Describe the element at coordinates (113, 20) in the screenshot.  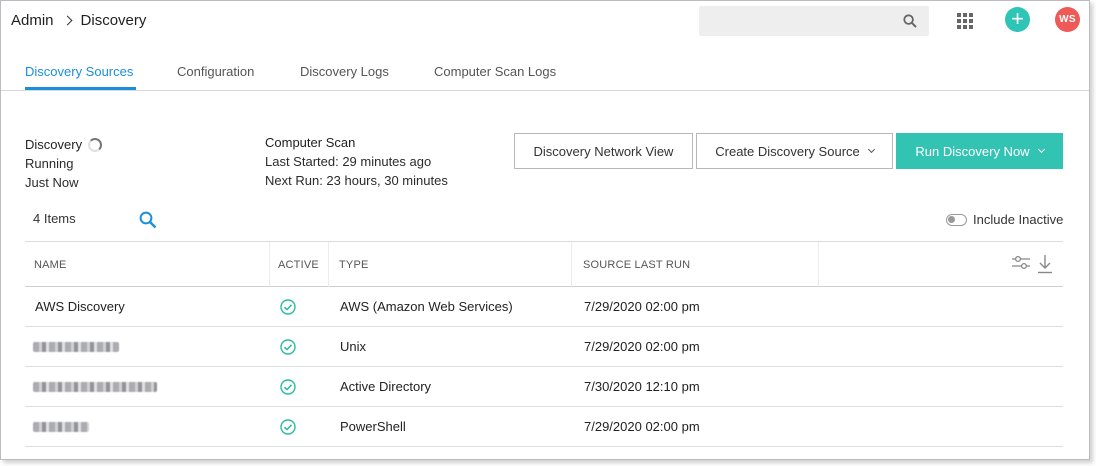
I see `breadcrumb-current: Discovery` at that location.